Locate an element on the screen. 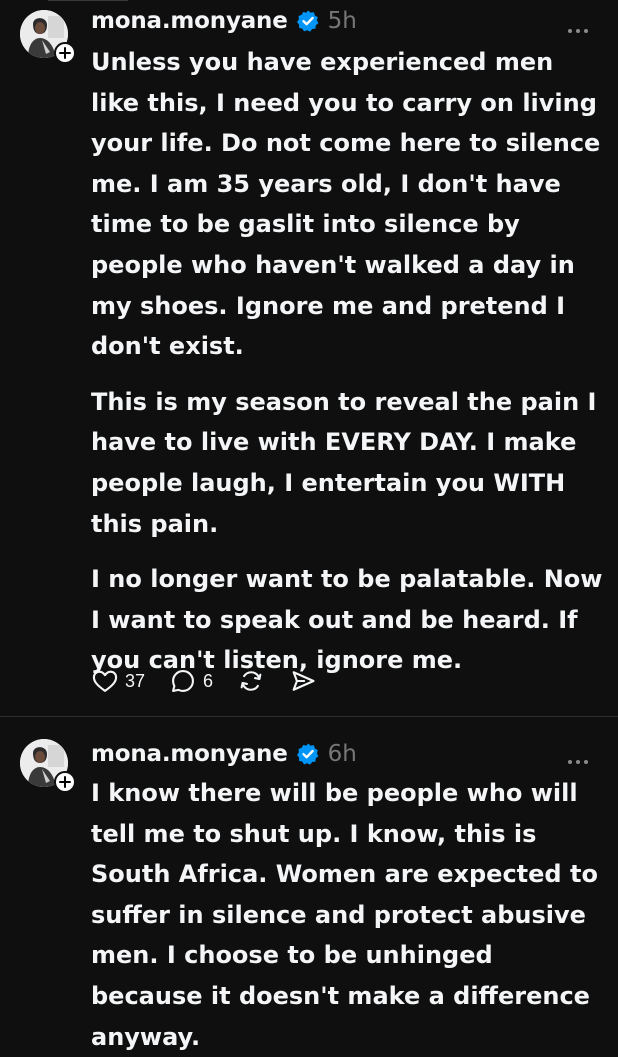 Image resolution: width=618 pixels, height=1057 pixels. send-icon is located at coordinates (303, 681).